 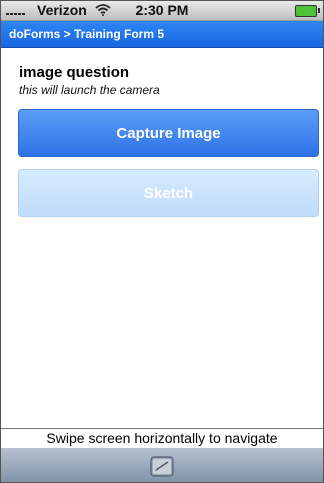 I want to click on nav-bar: doForms > Training Form 5, so click(x=162, y=34).